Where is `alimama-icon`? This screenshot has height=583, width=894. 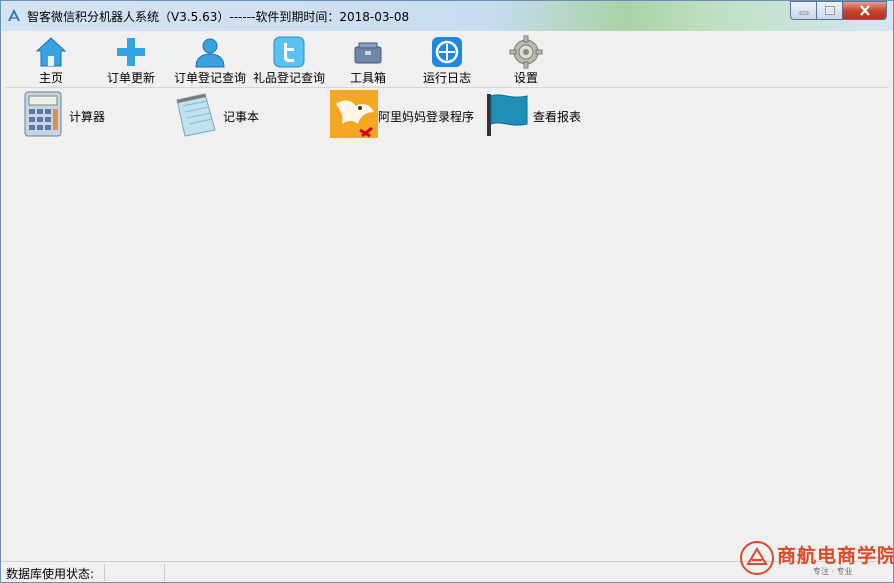
alimama-icon is located at coordinates (354, 114).